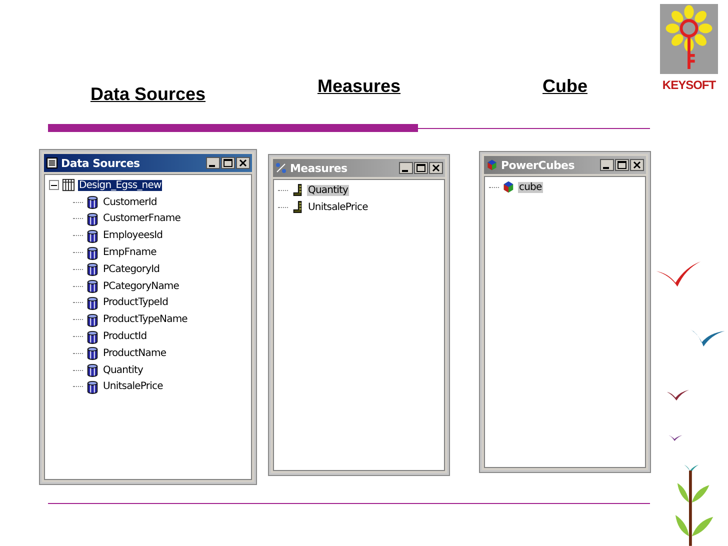 The width and height of the screenshot is (728, 546). Describe the element at coordinates (120, 185) in the screenshot. I see `tree-item: Design_Egss_new` at that location.